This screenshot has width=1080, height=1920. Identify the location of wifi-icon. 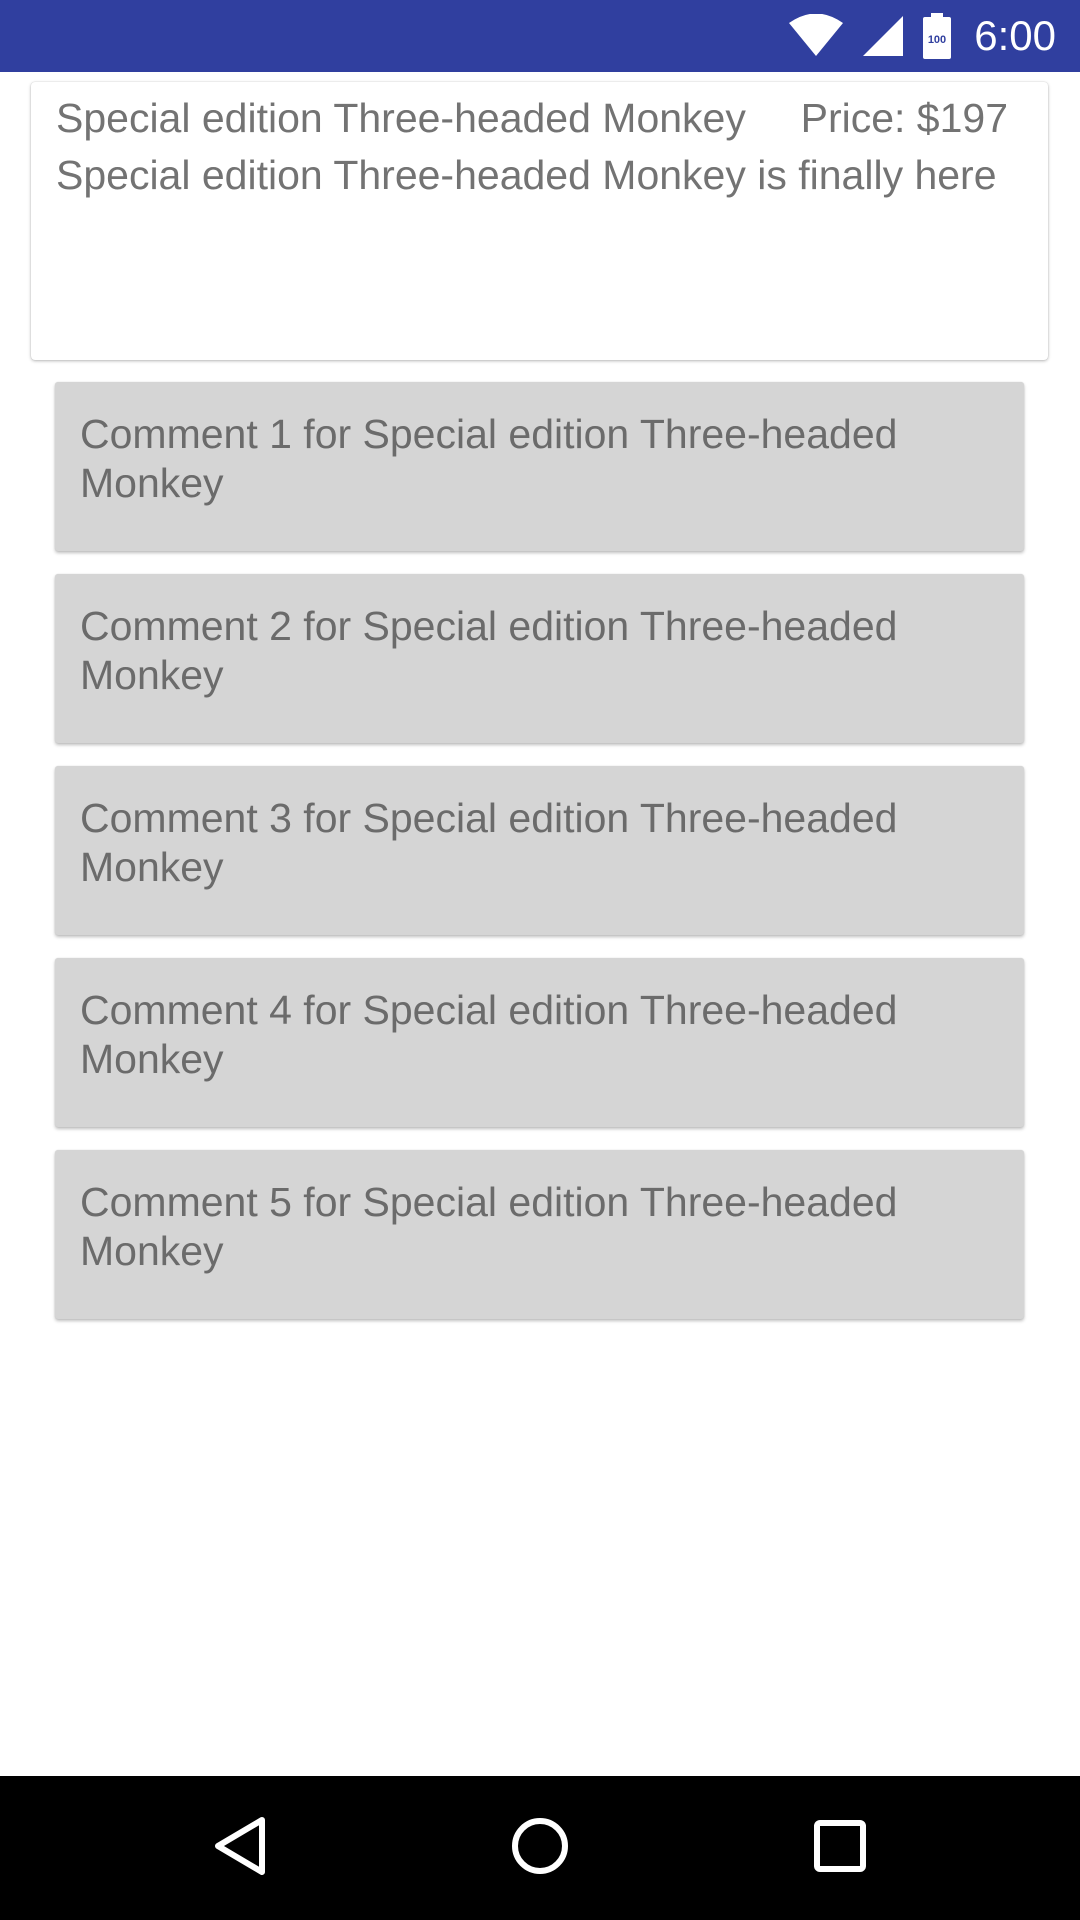
(816, 36).